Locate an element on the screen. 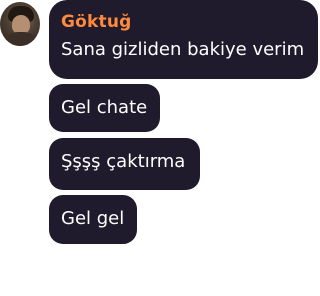 The width and height of the screenshot is (320, 296). message-text: Gel chate is located at coordinates (104, 107).